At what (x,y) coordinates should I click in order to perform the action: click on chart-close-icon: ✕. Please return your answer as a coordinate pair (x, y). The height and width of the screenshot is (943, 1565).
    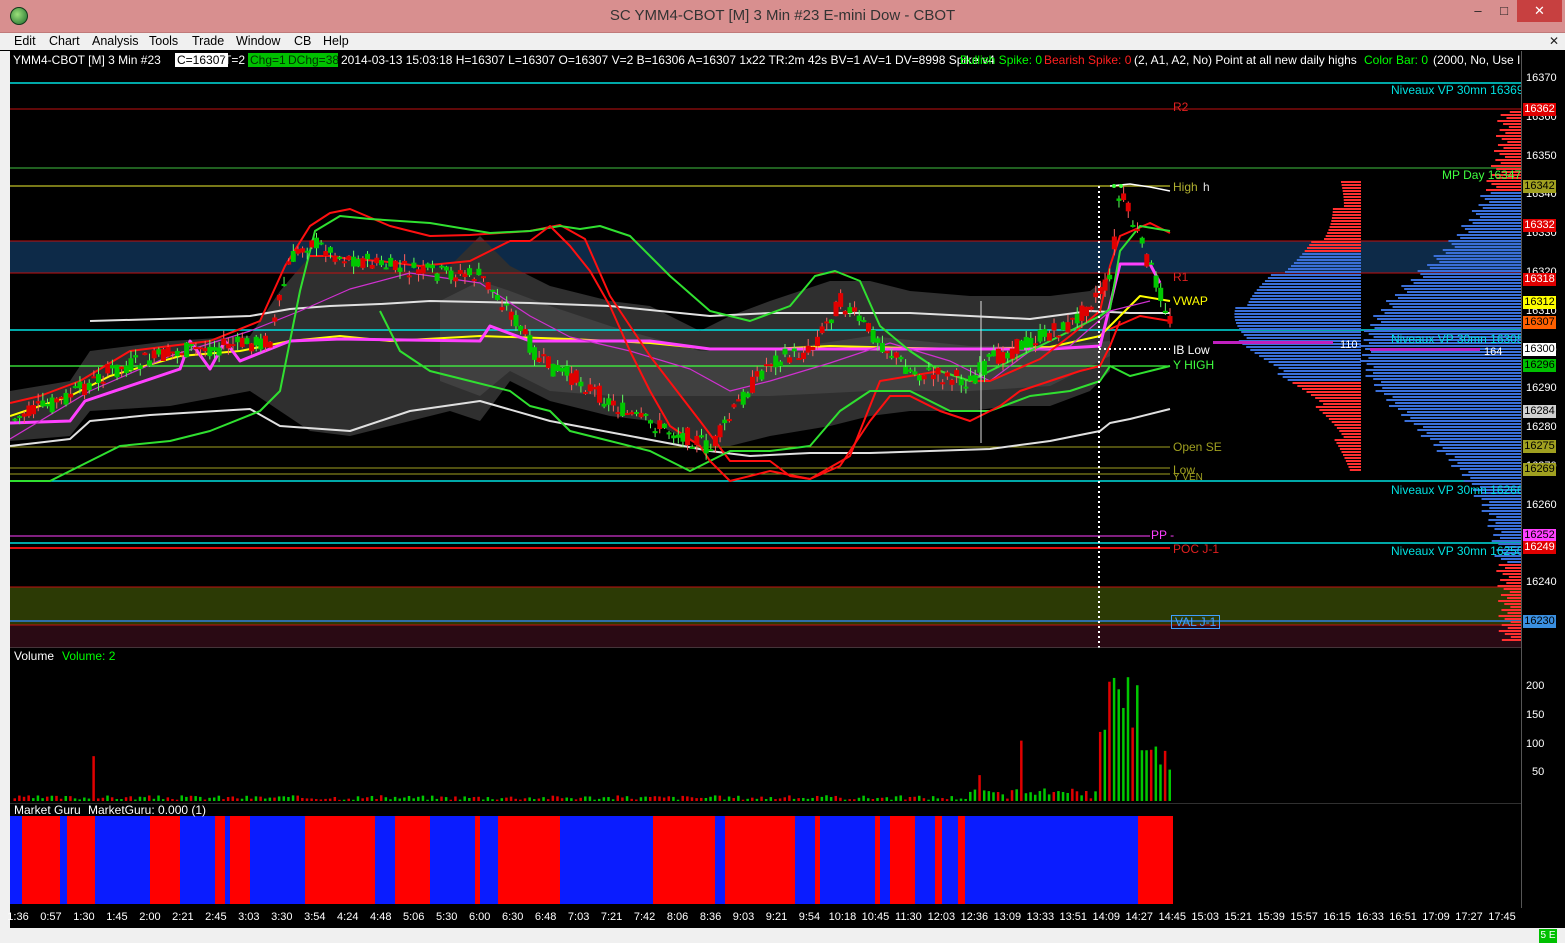
    Looking at the image, I should click on (1554, 41).